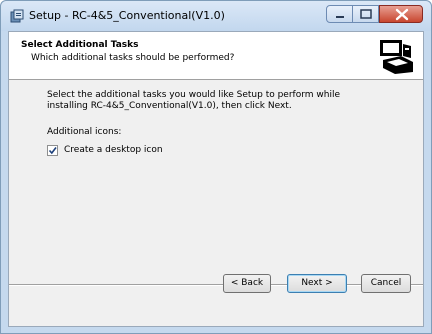  I want to click on title-bar: Setup - RC-4&5_Conventional(V1.0), so click(216, 16).